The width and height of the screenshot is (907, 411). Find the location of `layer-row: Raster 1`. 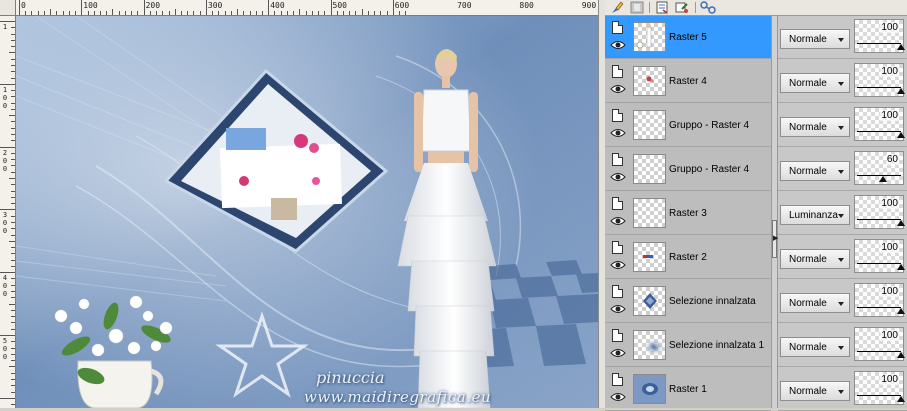

layer-row: Raster 1 is located at coordinates (688, 389).